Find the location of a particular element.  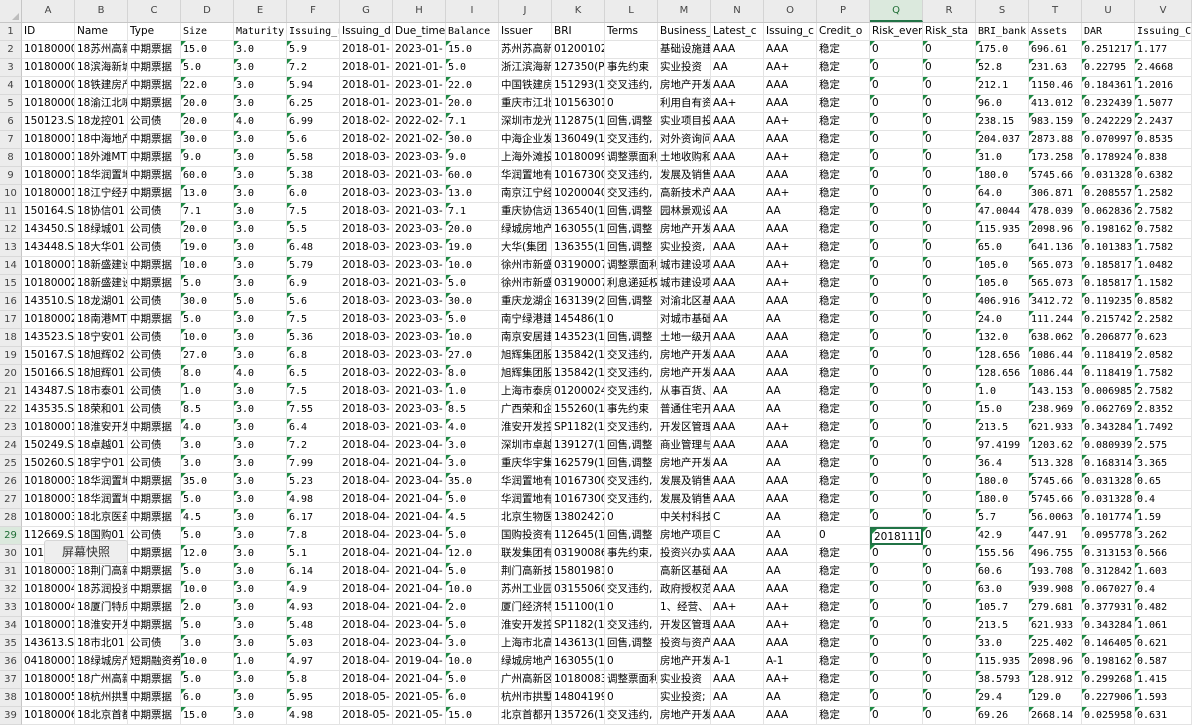

table-cell: 绿城房地产 is located at coordinates (525, 662).